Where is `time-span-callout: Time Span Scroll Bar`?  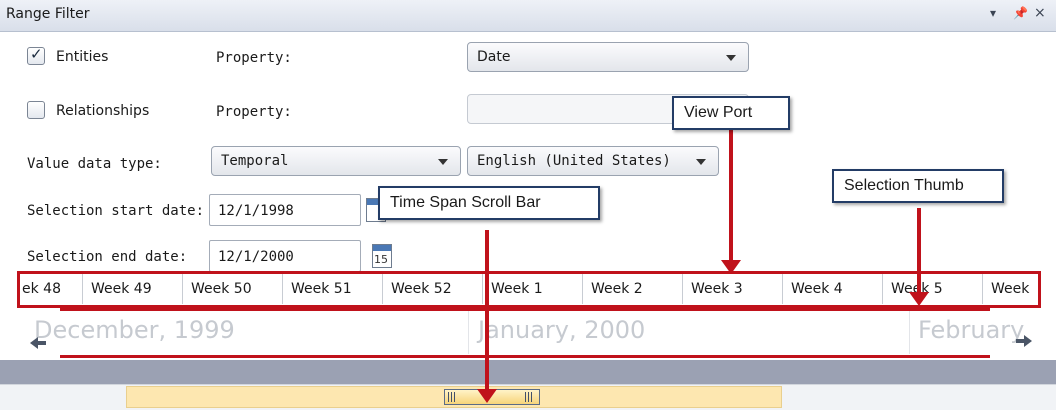
time-span-callout: Time Span Scroll Bar is located at coordinates (489, 203).